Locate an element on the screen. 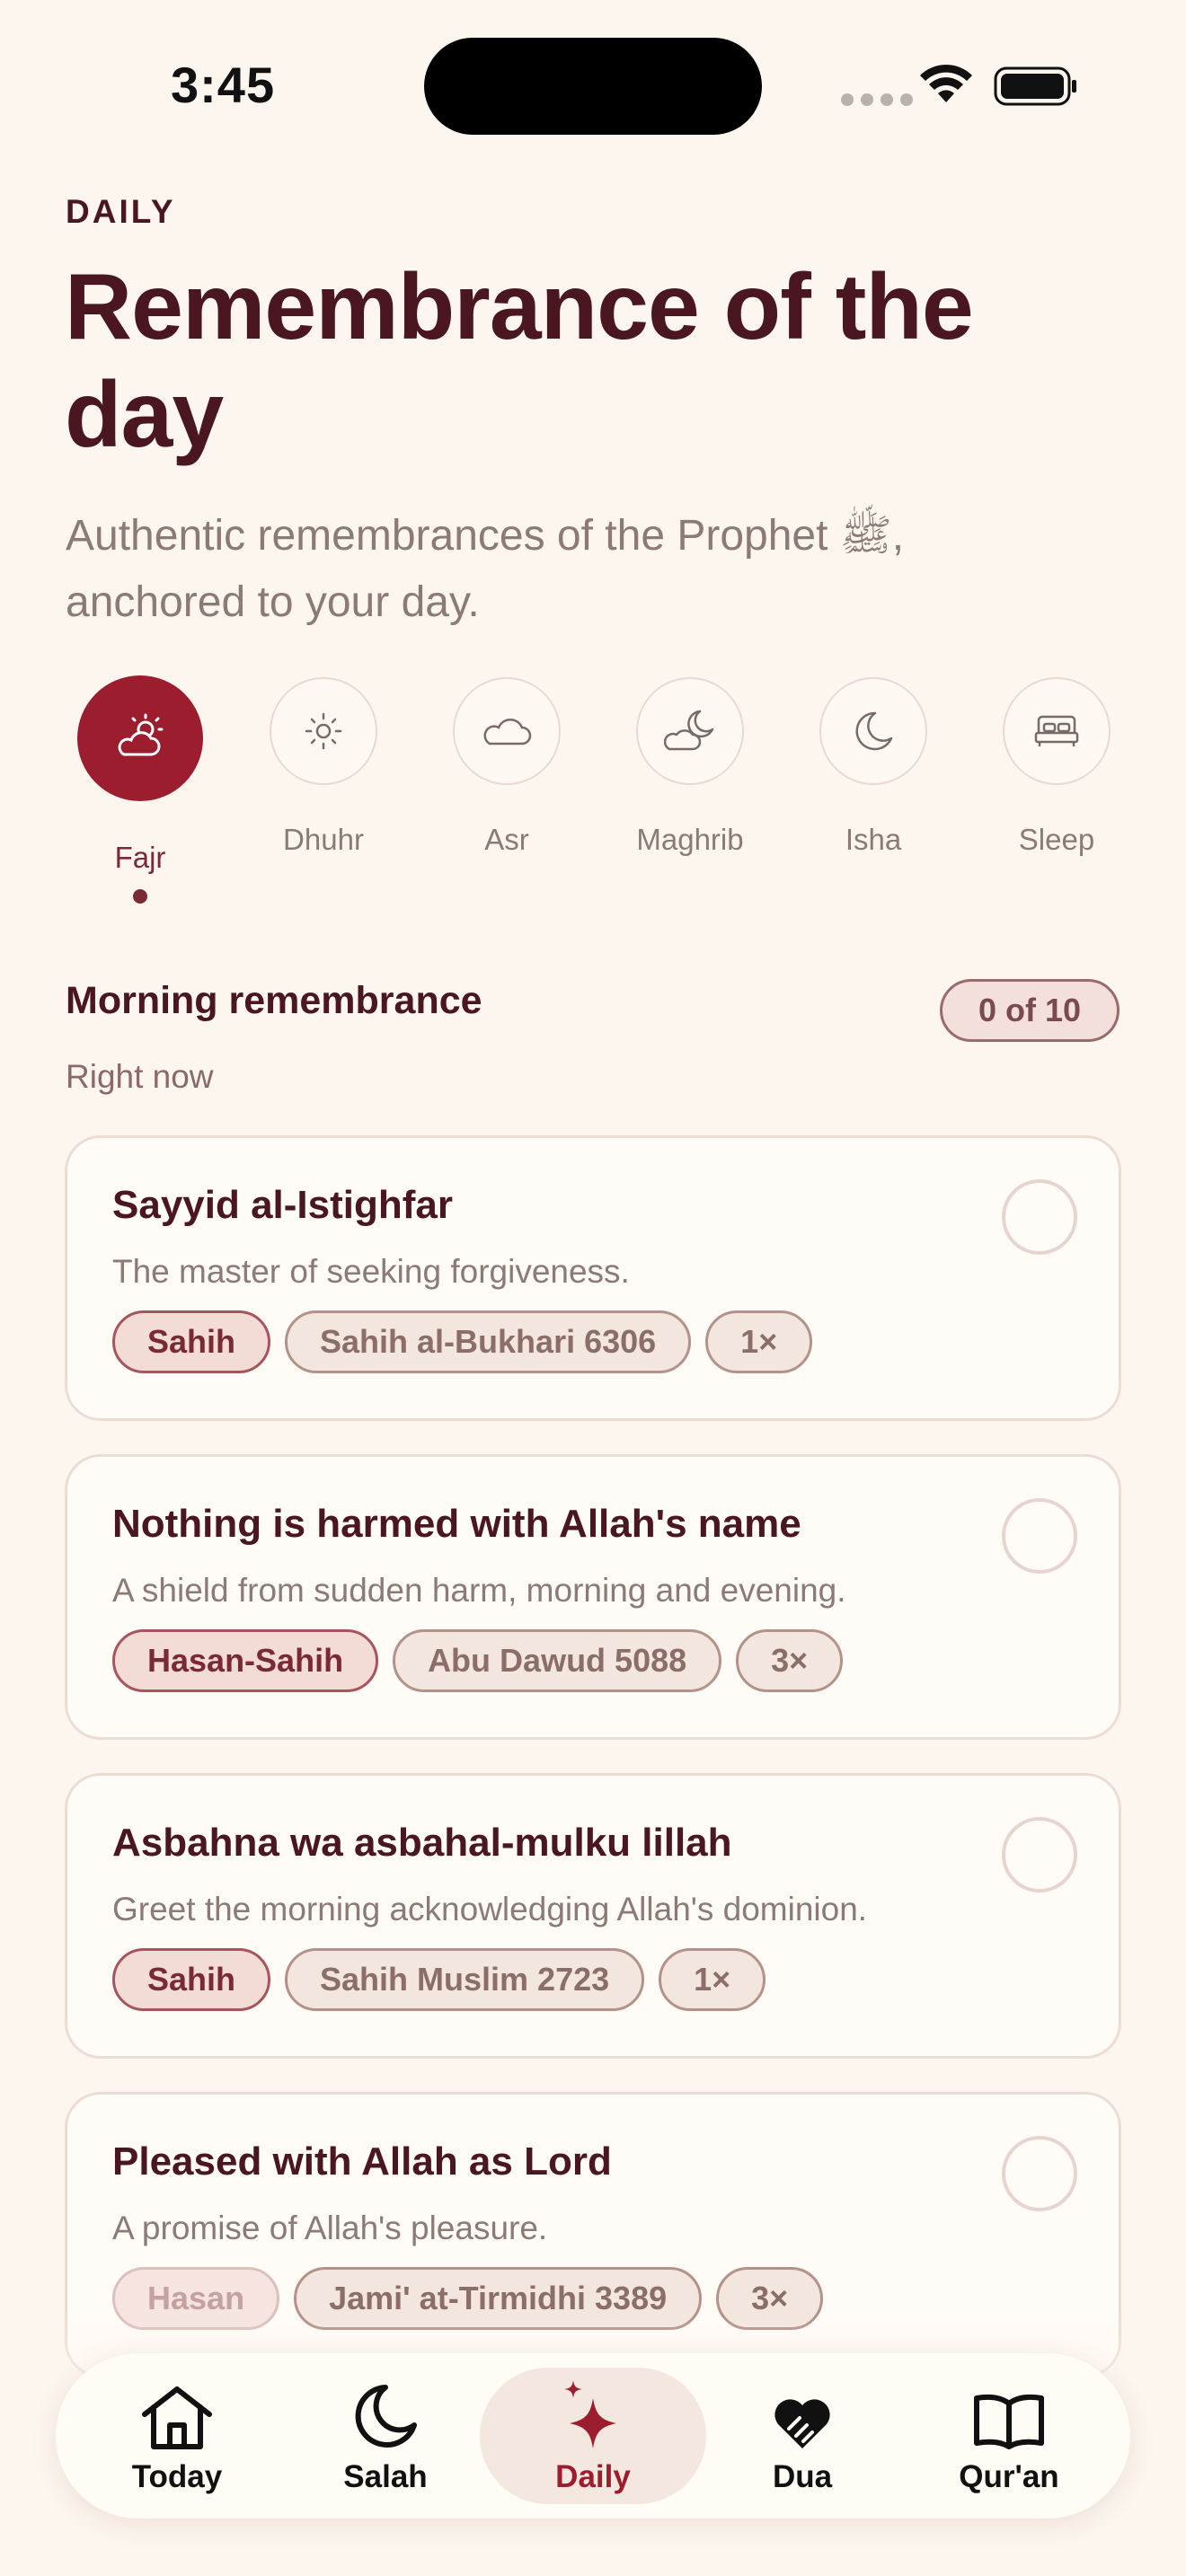 Image resolution: width=1186 pixels, height=2576 pixels. prayer-time-sleep: Sleep is located at coordinates (1056, 766).